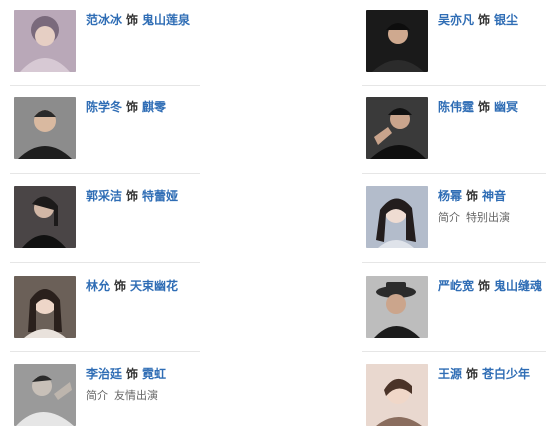 The image size is (546, 430). Describe the element at coordinates (454, 308) in the screenshot. I see `cast-card: 严屹宽饰鬼山缝魂` at that location.